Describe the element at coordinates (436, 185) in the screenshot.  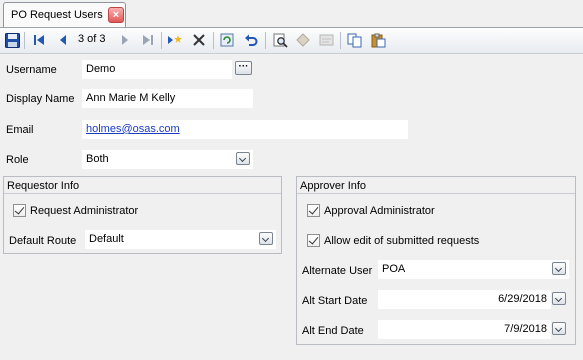
I see `approver-info-title: Approver Info` at that location.